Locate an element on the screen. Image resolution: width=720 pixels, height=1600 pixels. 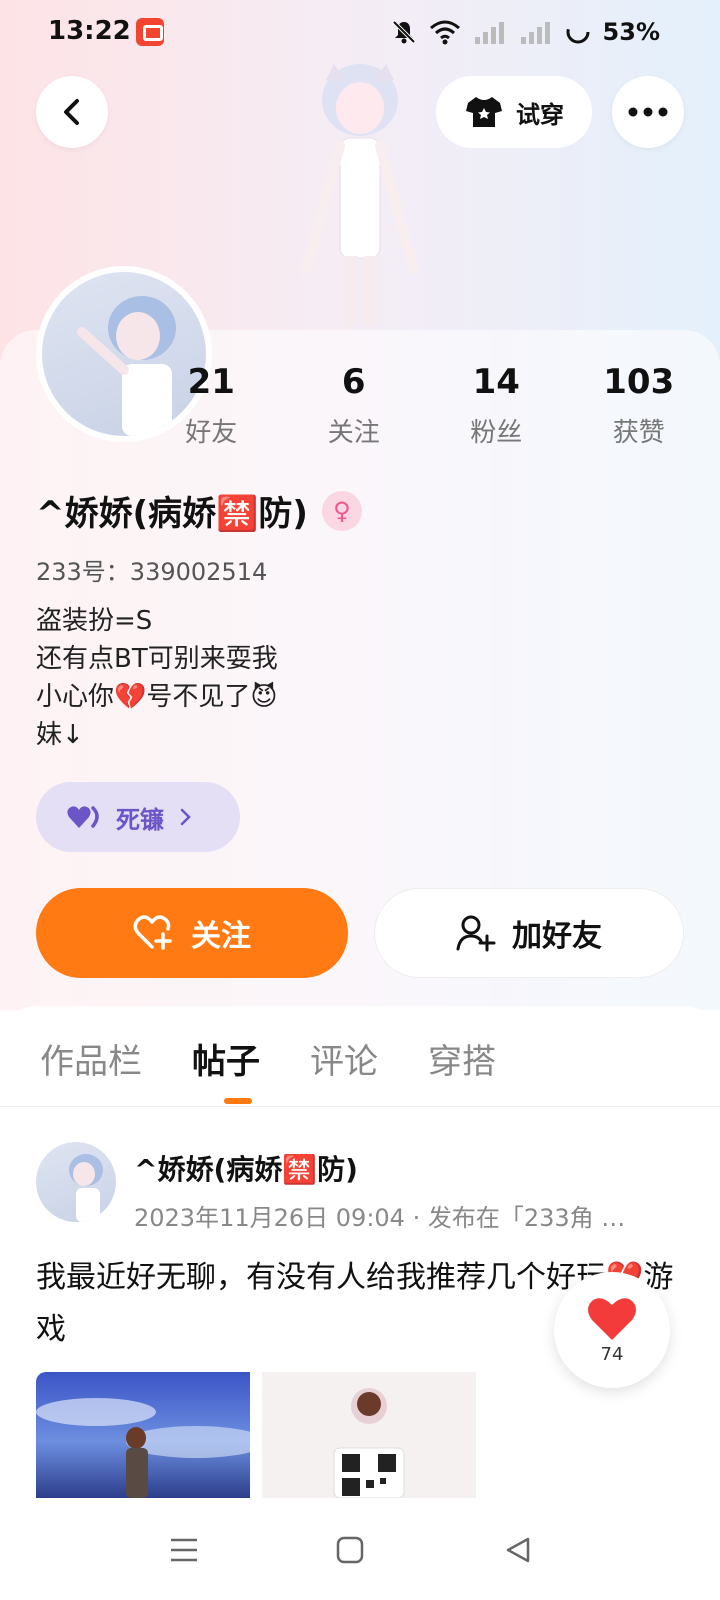
add-user-icon is located at coordinates (476, 933).